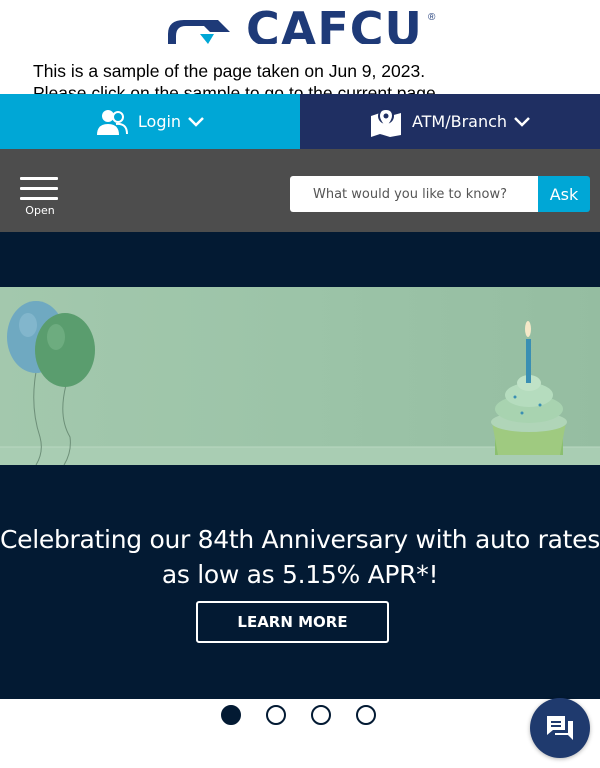 This screenshot has width=600, height=768. I want to click on quick-actions: Login ATM/Branch, so click(300, 121).